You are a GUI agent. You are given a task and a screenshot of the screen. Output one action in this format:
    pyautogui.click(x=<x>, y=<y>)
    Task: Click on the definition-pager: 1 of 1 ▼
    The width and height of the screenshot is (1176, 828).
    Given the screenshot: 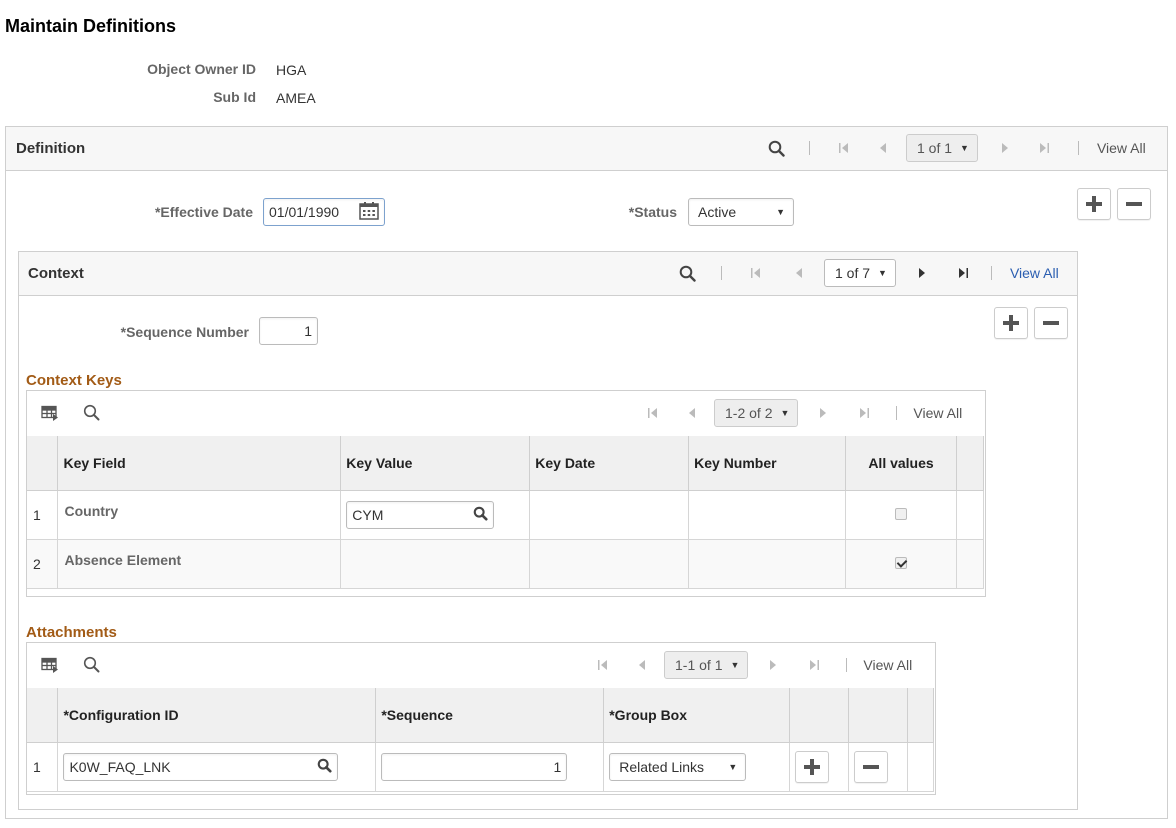 What is the action you would take?
    pyautogui.click(x=942, y=148)
    